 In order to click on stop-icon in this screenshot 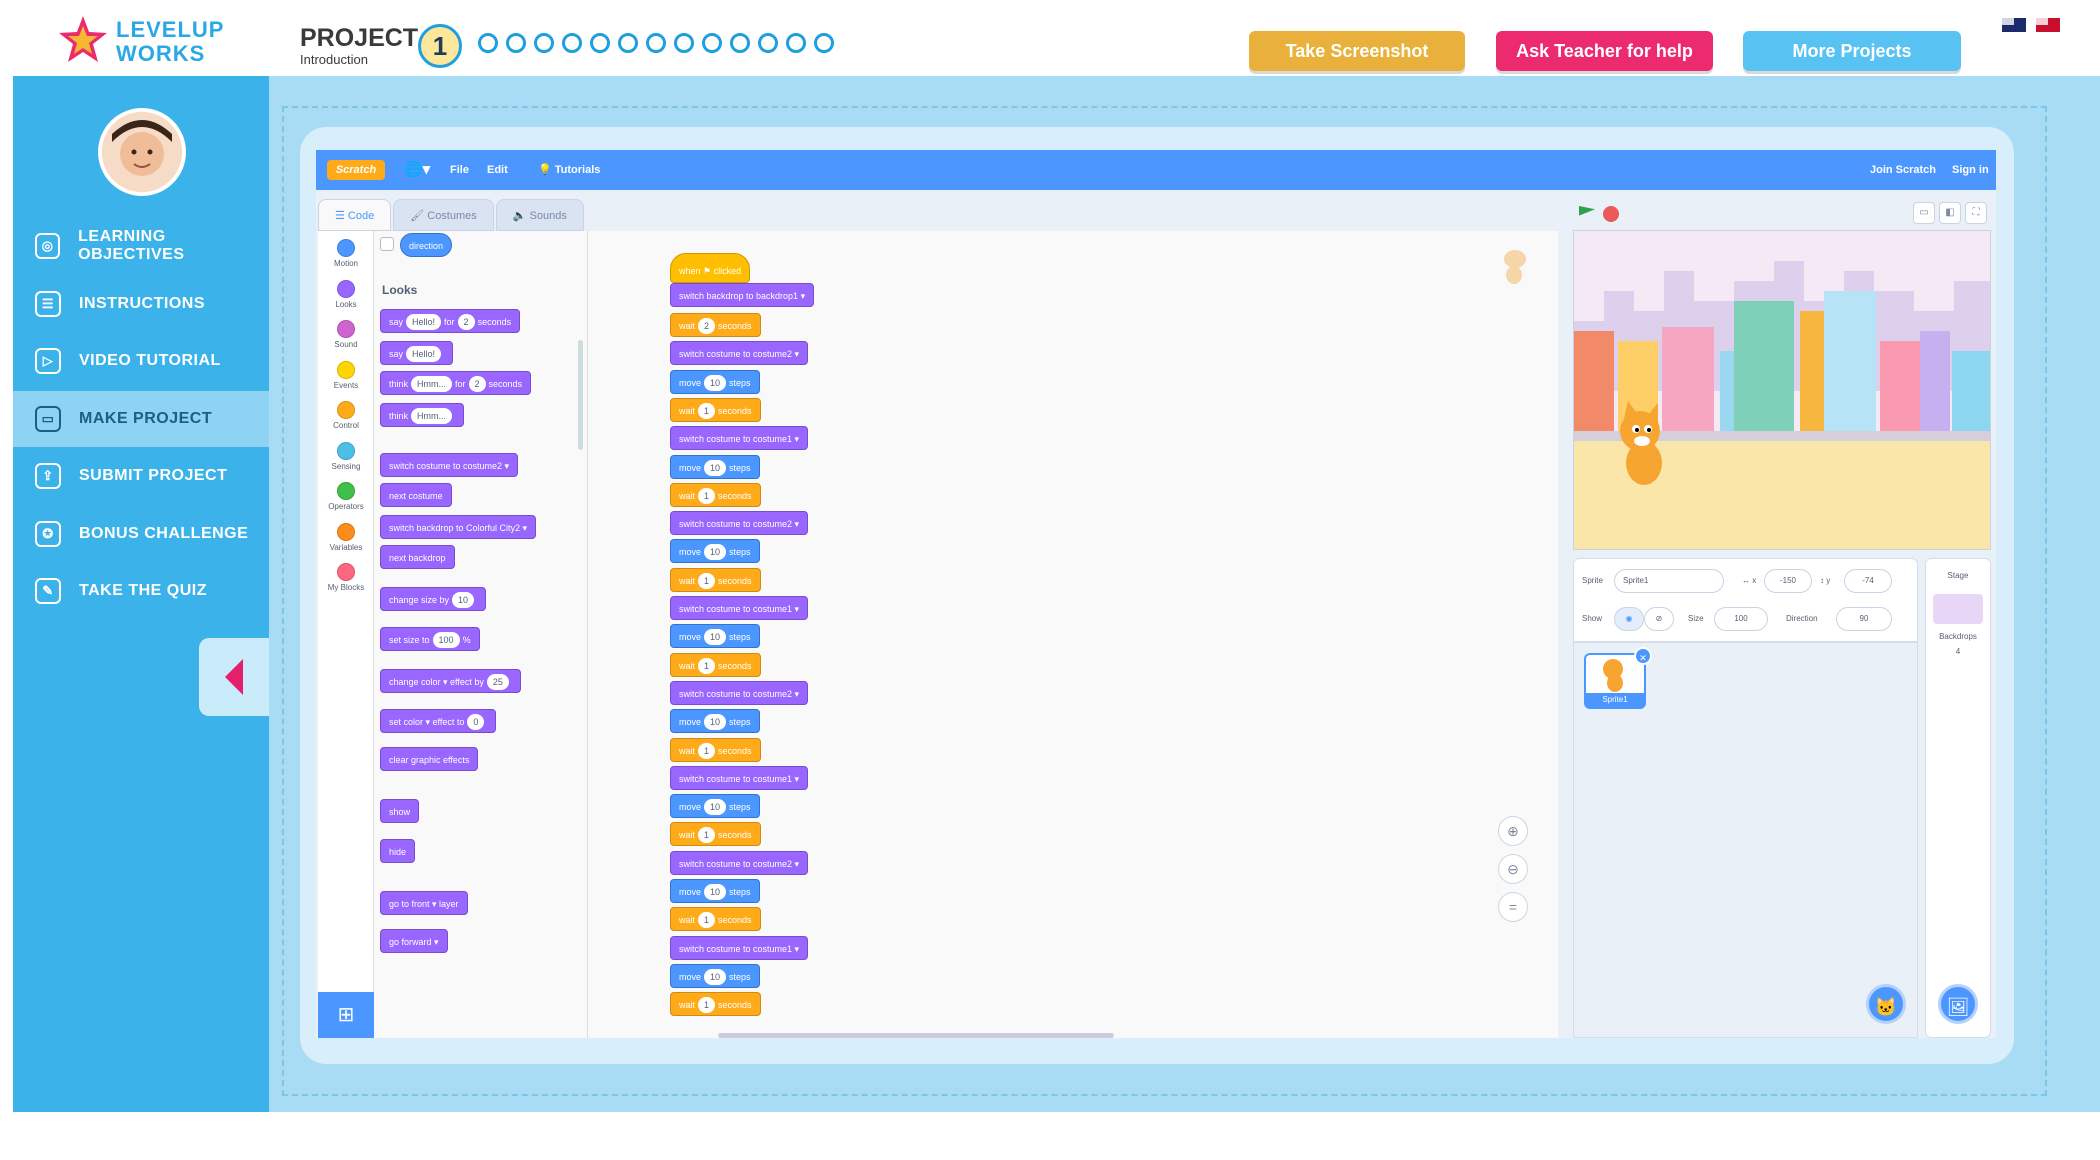, I will do `click(1611, 214)`.